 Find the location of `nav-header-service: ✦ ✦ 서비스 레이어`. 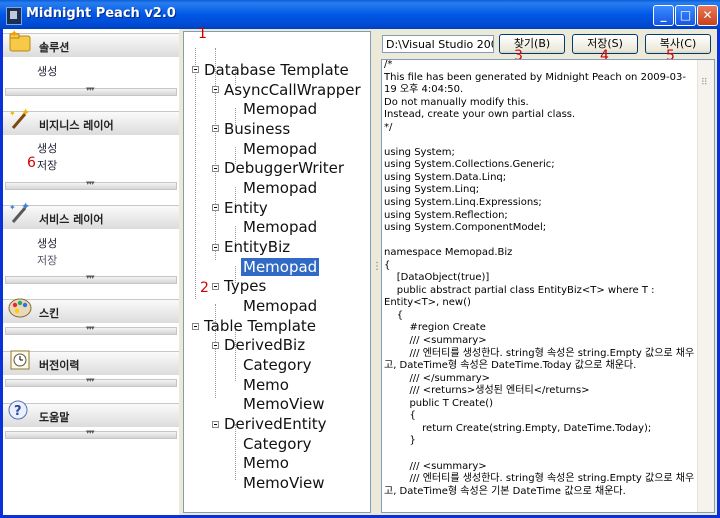

nav-header-service: ✦ ✦ 서비스 레이어 is located at coordinates (91, 214).